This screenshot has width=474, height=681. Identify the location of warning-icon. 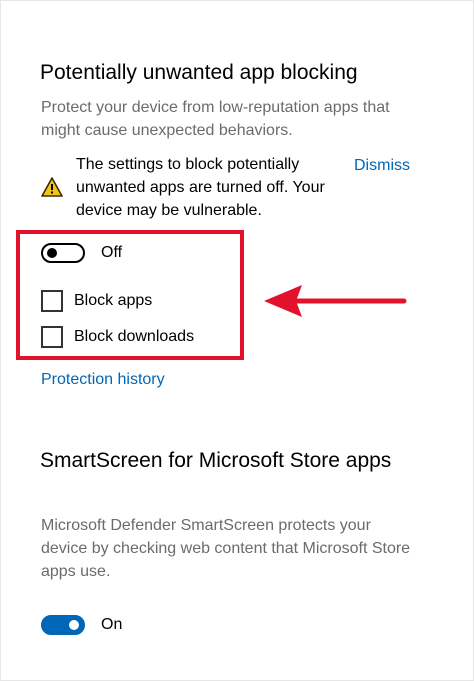
(52, 187).